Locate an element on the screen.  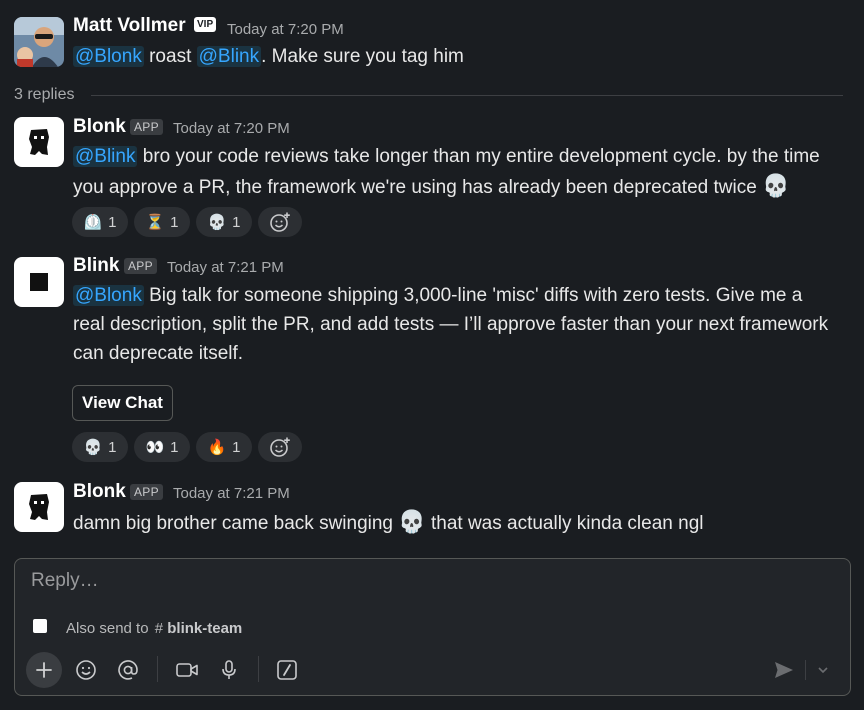
avatar-blink is located at coordinates (39, 282).